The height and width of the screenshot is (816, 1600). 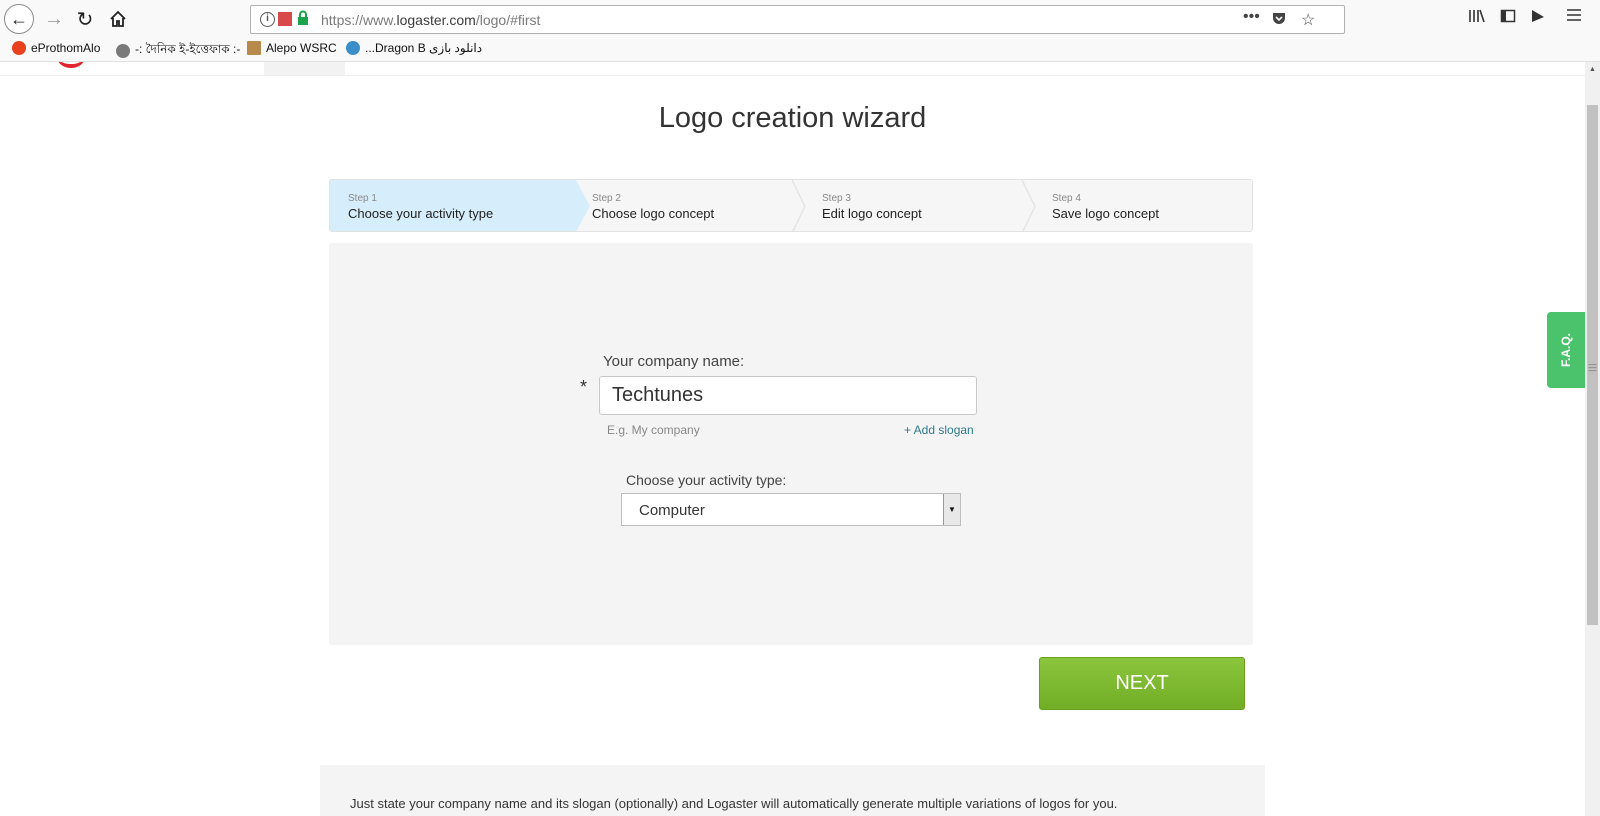 What do you see at coordinates (123, 51) in the screenshot?
I see `globe-icon` at bounding box center [123, 51].